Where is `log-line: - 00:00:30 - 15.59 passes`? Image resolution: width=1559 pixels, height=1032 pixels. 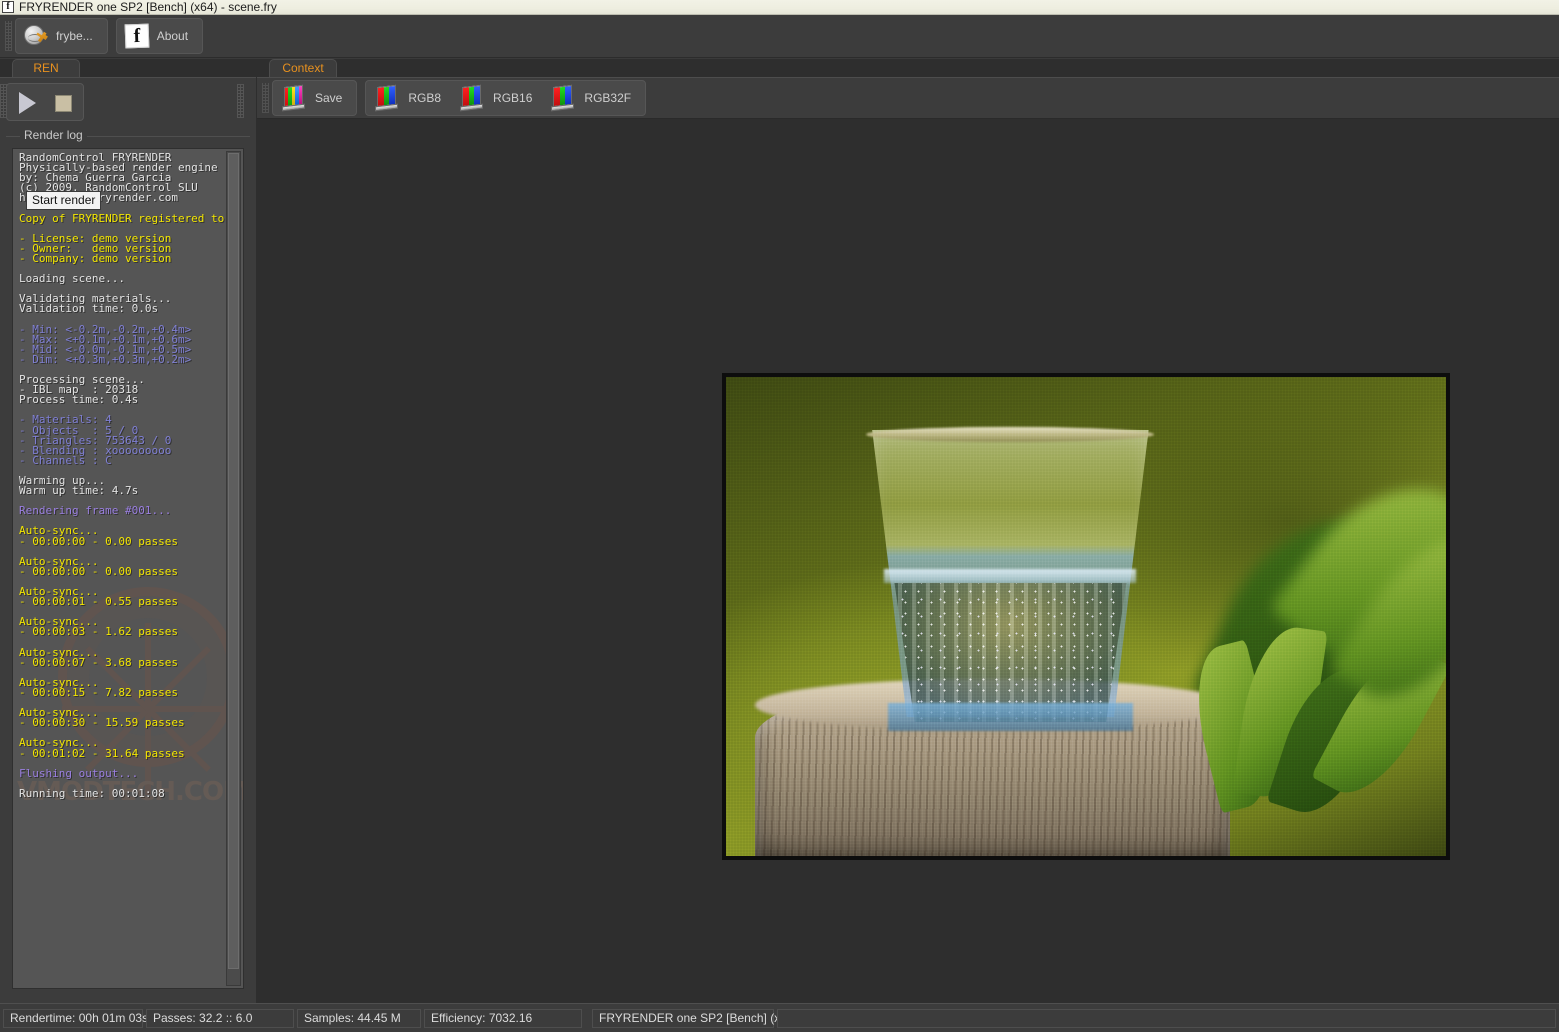 log-line: - 00:00:30 - 15.59 passes is located at coordinates (102, 723).